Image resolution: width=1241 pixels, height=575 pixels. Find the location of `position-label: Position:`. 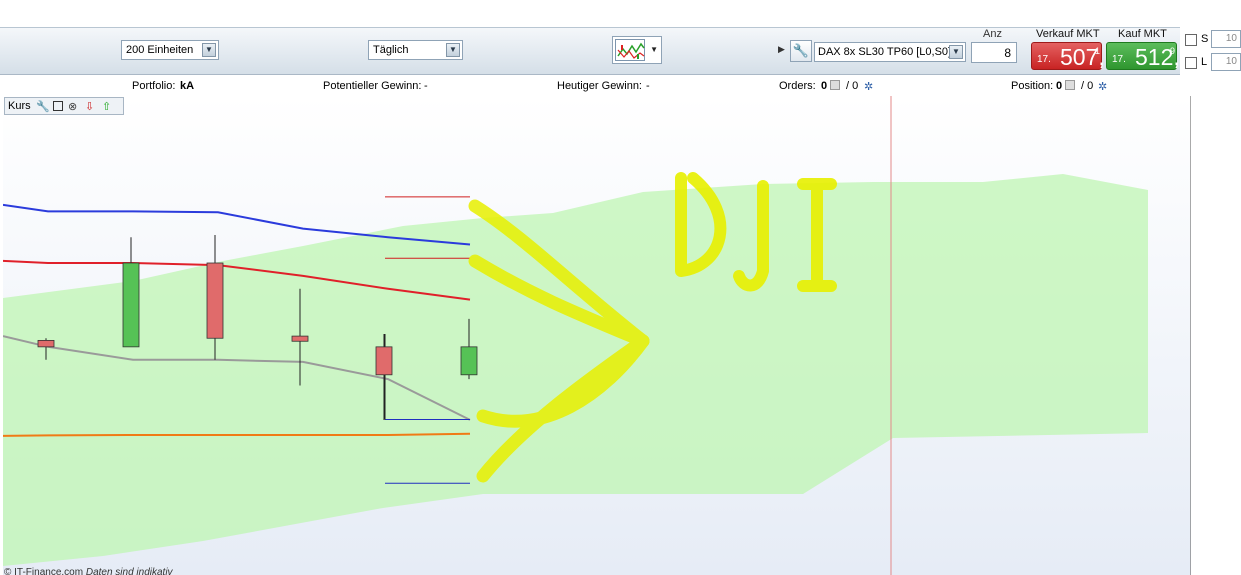

position-label: Position: is located at coordinates (1032, 86).